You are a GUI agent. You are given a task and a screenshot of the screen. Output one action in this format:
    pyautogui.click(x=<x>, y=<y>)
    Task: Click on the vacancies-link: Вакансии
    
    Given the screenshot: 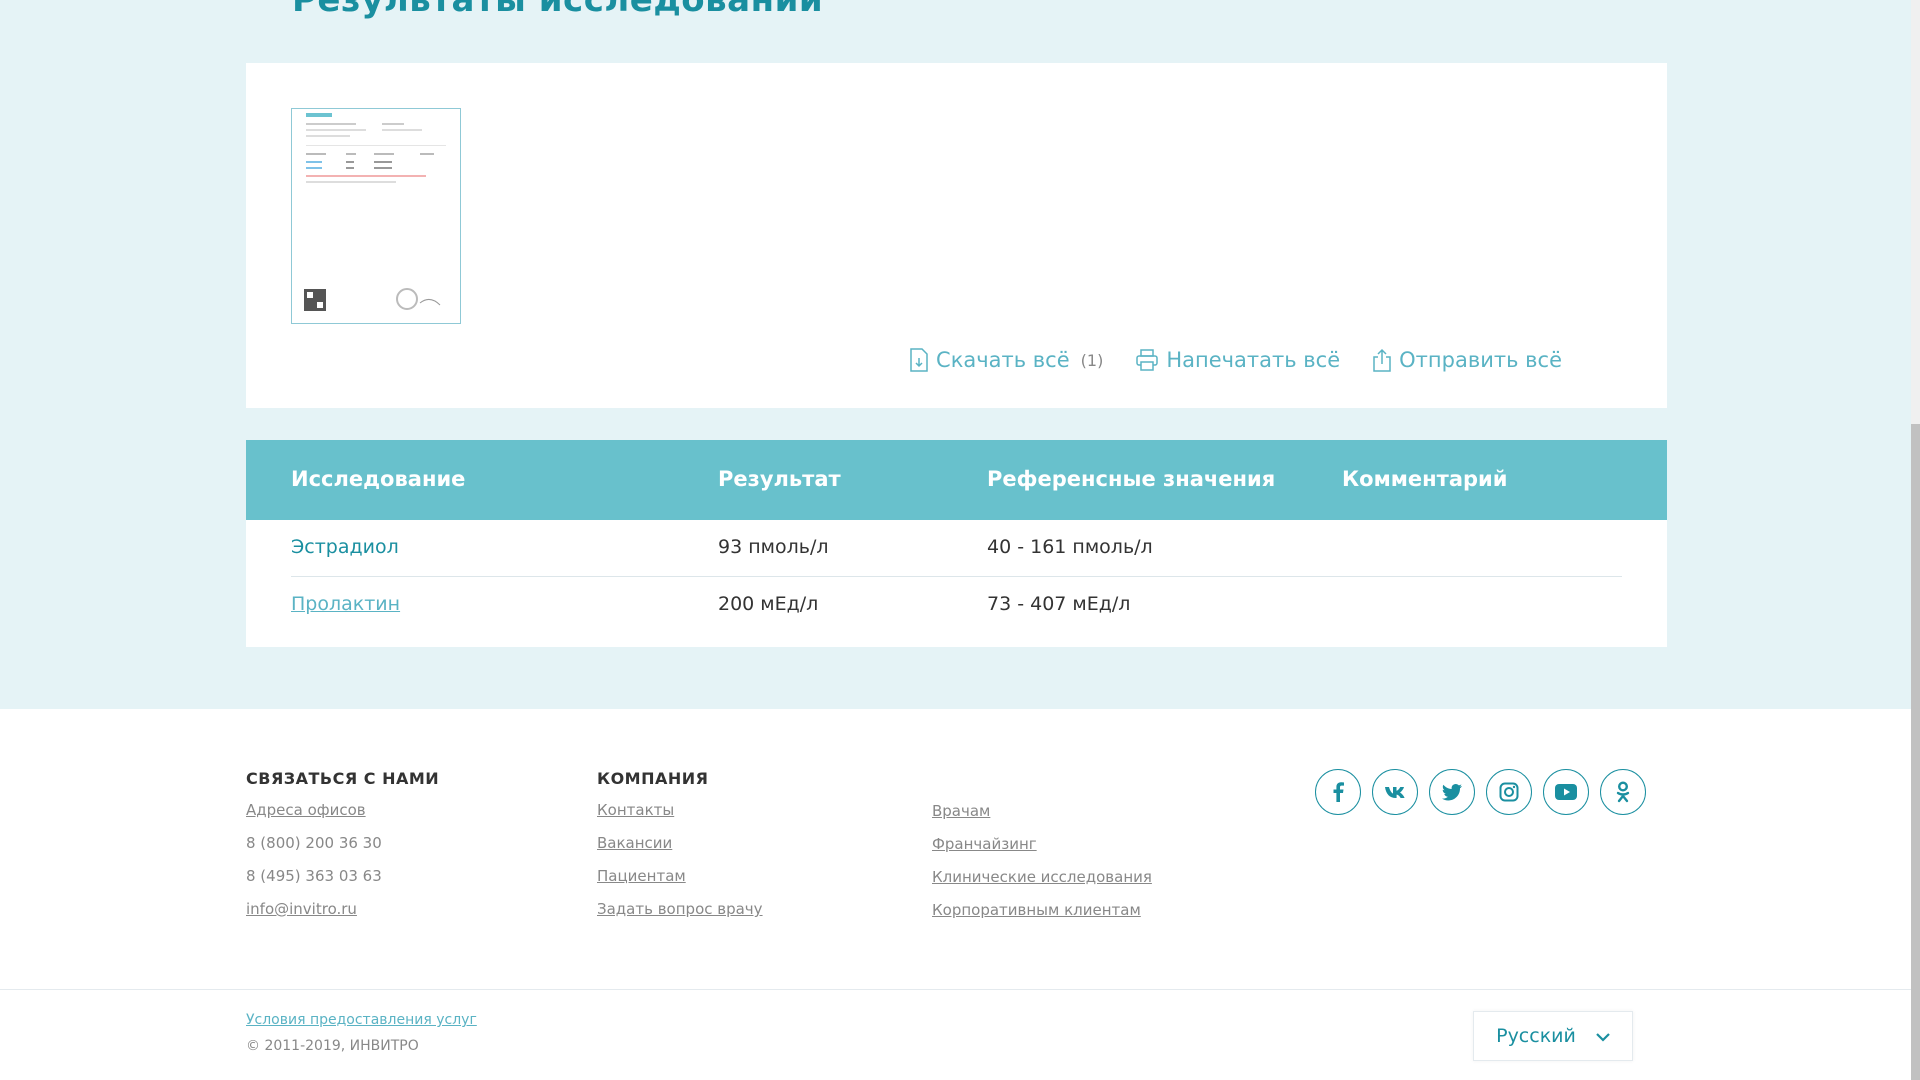 What is the action you would take?
    pyautogui.click(x=680, y=843)
    